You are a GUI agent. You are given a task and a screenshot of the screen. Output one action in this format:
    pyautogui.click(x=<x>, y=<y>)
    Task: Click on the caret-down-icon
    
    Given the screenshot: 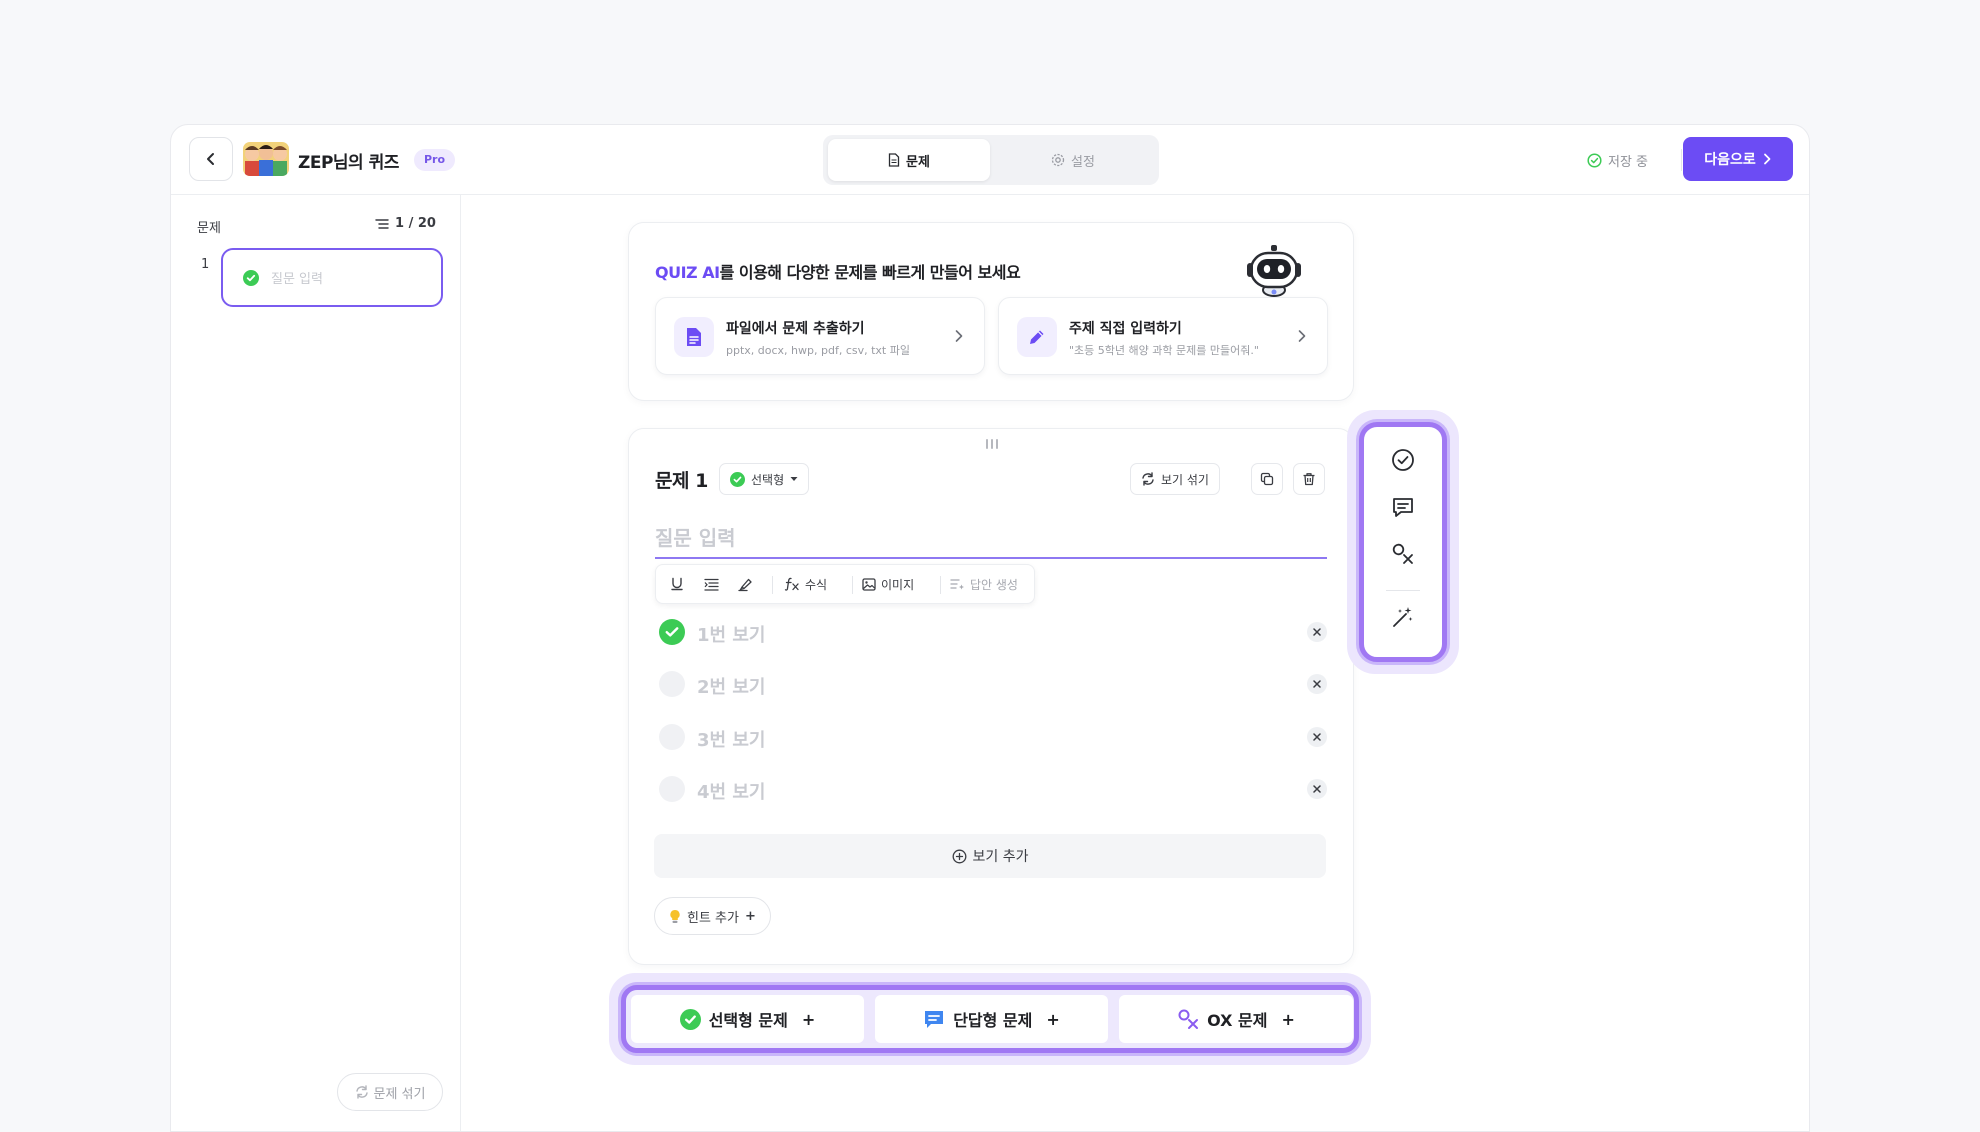 What is the action you would take?
    pyautogui.click(x=794, y=479)
    